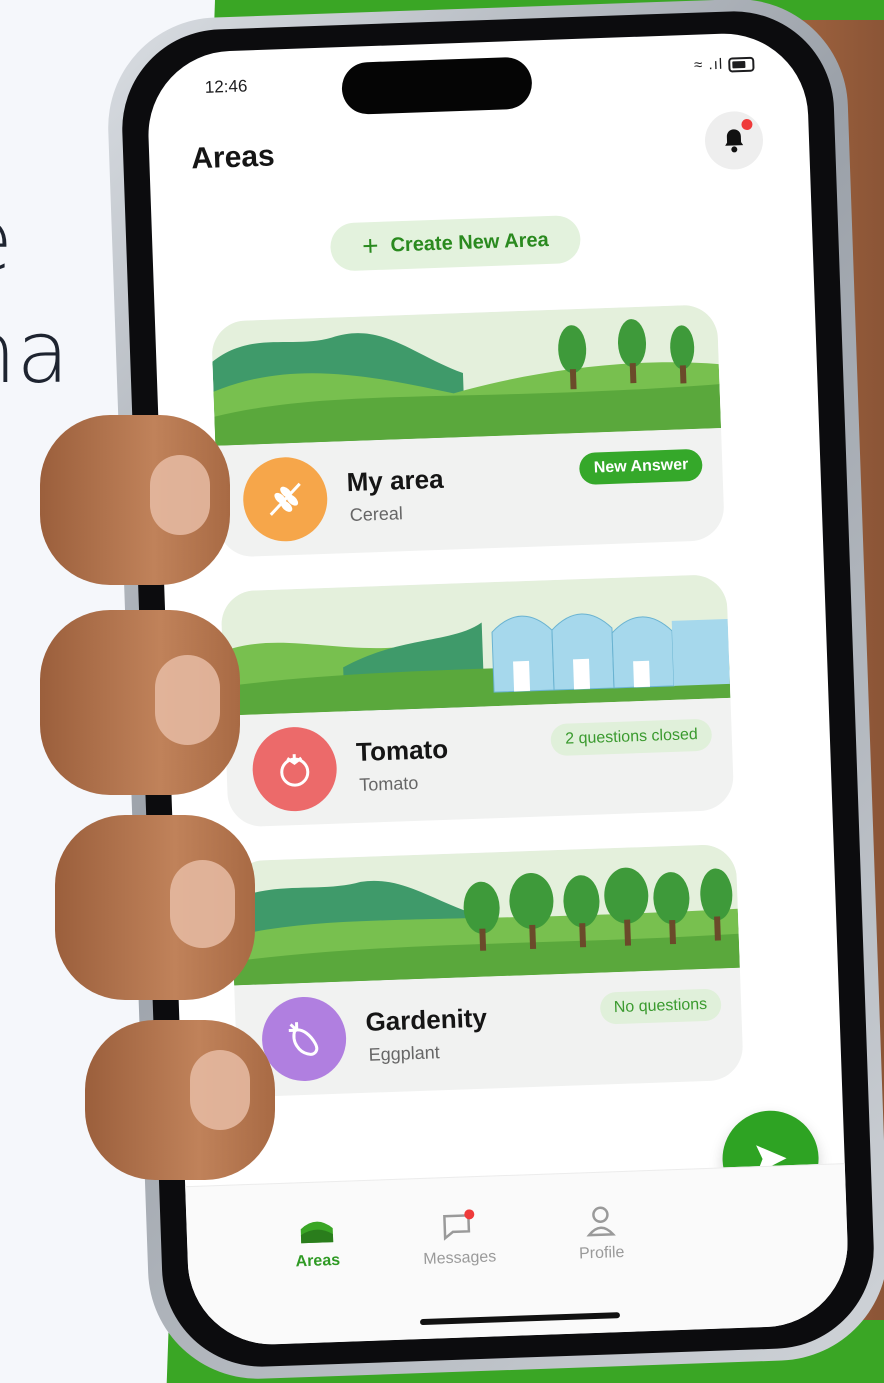 This screenshot has height=1383, width=884. What do you see at coordinates (489, 1033) in the screenshot?
I see `area-card-info: Gardenity Eggplant No questions` at bounding box center [489, 1033].